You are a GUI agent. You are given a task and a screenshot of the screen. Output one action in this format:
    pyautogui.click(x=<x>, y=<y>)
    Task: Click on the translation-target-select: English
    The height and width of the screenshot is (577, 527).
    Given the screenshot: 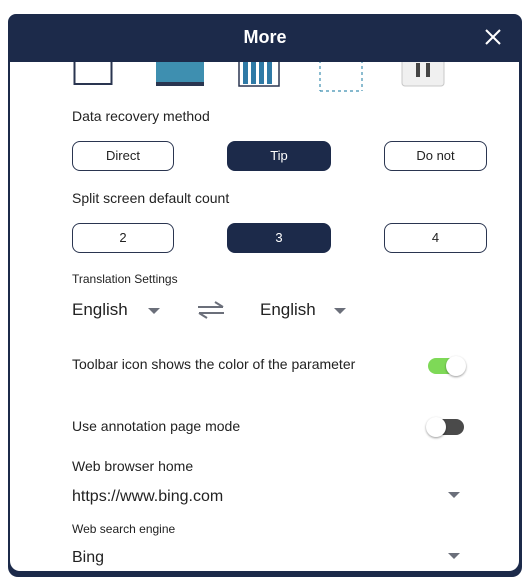 What is the action you would take?
    pyautogui.click(x=310, y=311)
    